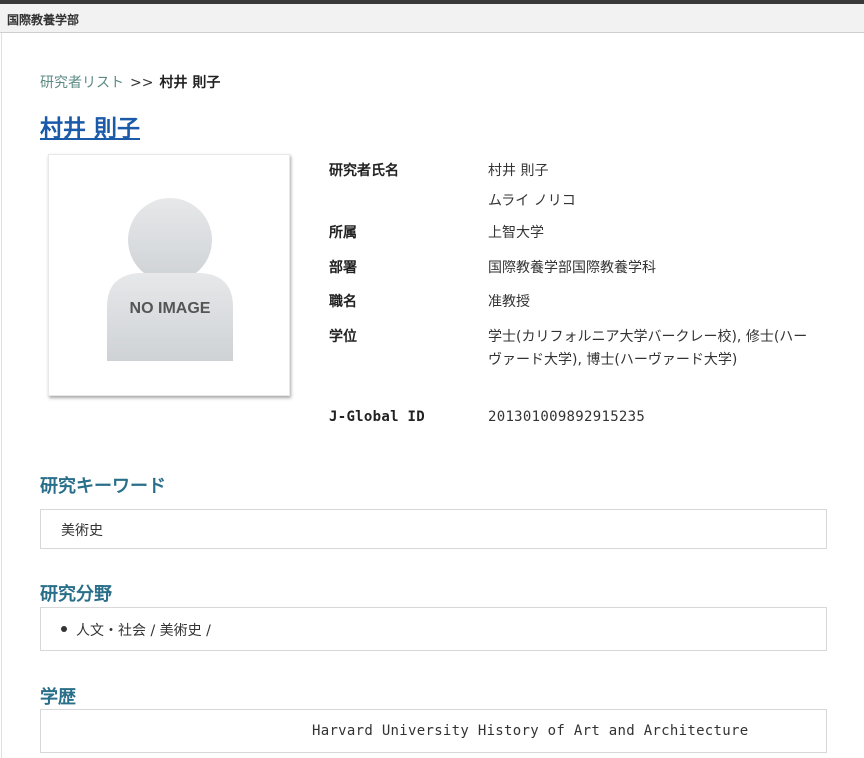 The width and height of the screenshot is (864, 758). I want to click on info-value: 上智大学, so click(516, 233).